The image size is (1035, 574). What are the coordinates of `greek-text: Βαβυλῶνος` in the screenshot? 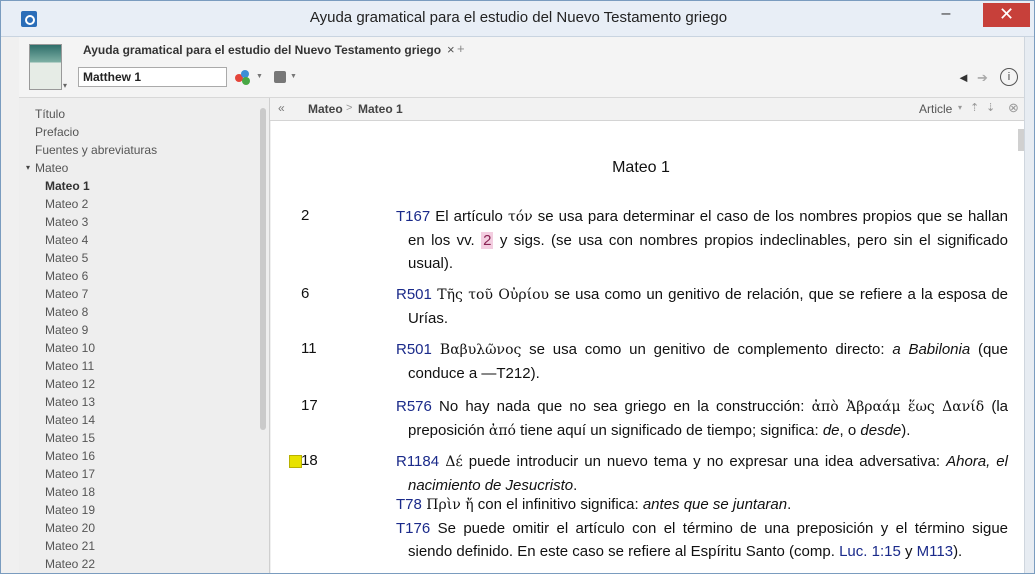 It's located at (476, 350).